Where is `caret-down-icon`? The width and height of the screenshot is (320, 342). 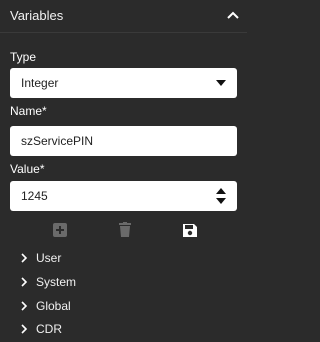 caret-down-icon is located at coordinates (221, 83).